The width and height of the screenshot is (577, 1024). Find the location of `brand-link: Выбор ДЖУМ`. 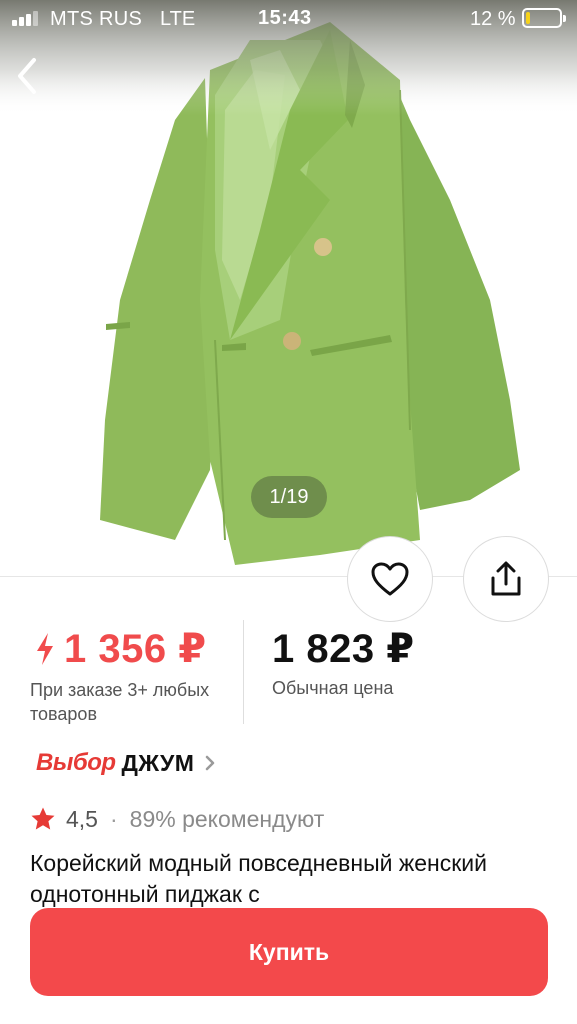

brand-link: Выбор ДЖУМ is located at coordinates (126, 763).